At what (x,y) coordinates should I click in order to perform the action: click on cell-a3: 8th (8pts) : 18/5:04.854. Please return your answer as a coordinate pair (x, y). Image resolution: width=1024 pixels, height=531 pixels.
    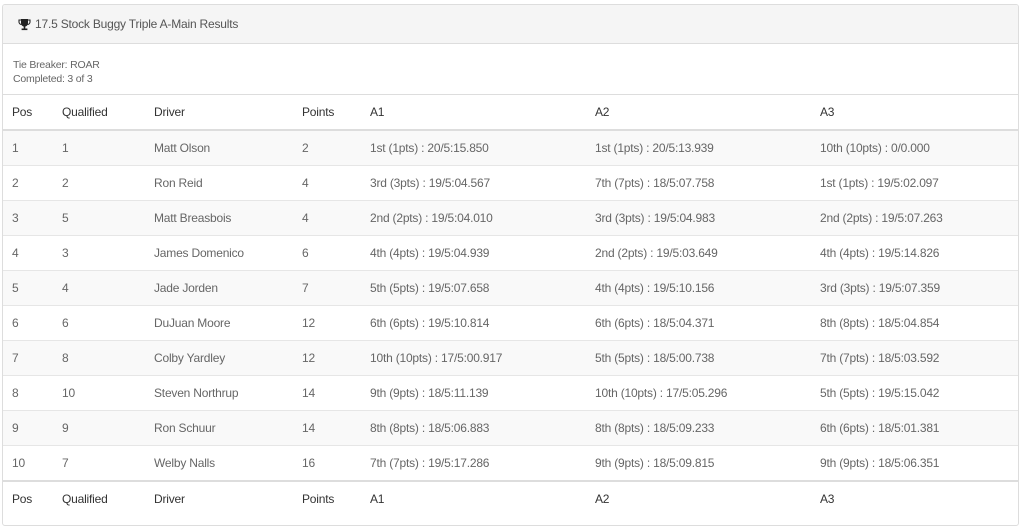
    Looking at the image, I should click on (914, 323).